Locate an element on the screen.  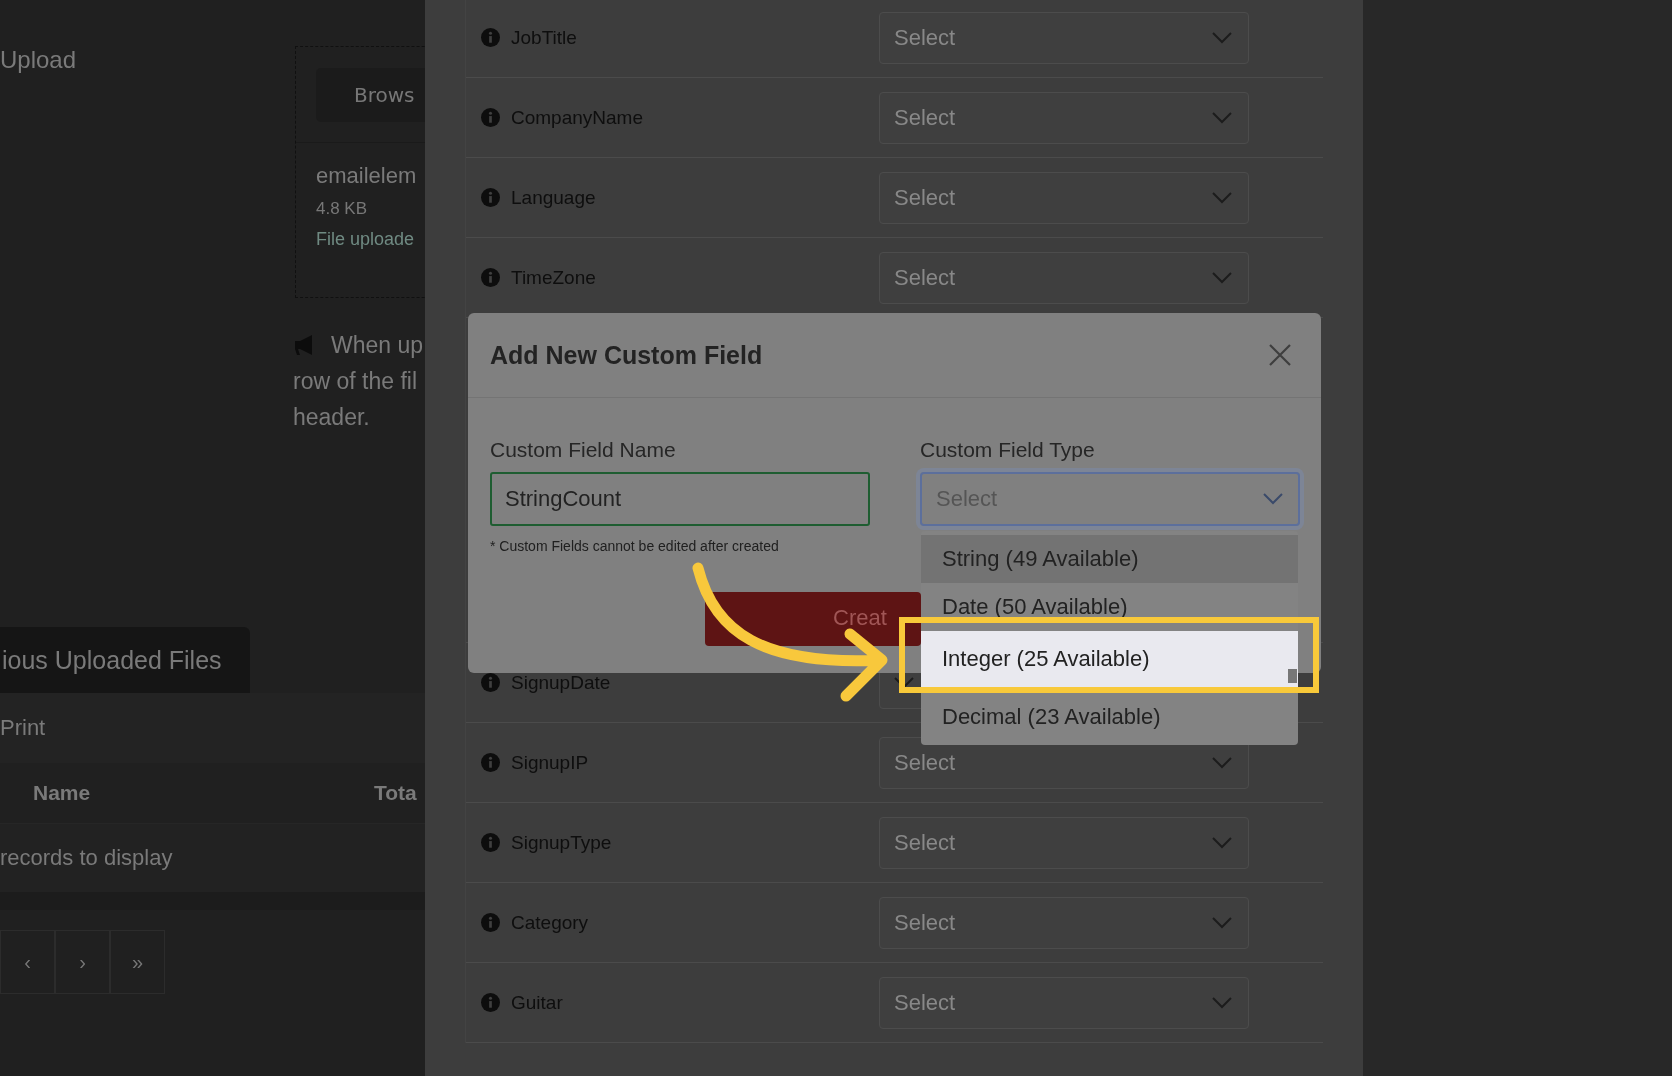
note-text: header. is located at coordinates (331, 417).